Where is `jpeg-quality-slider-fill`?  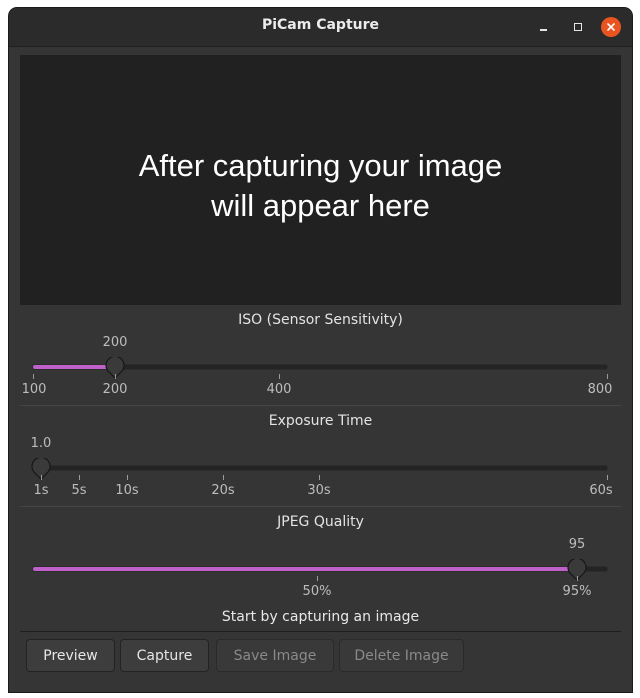
jpeg-quality-slider-fill is located at coordinates (305, 569).